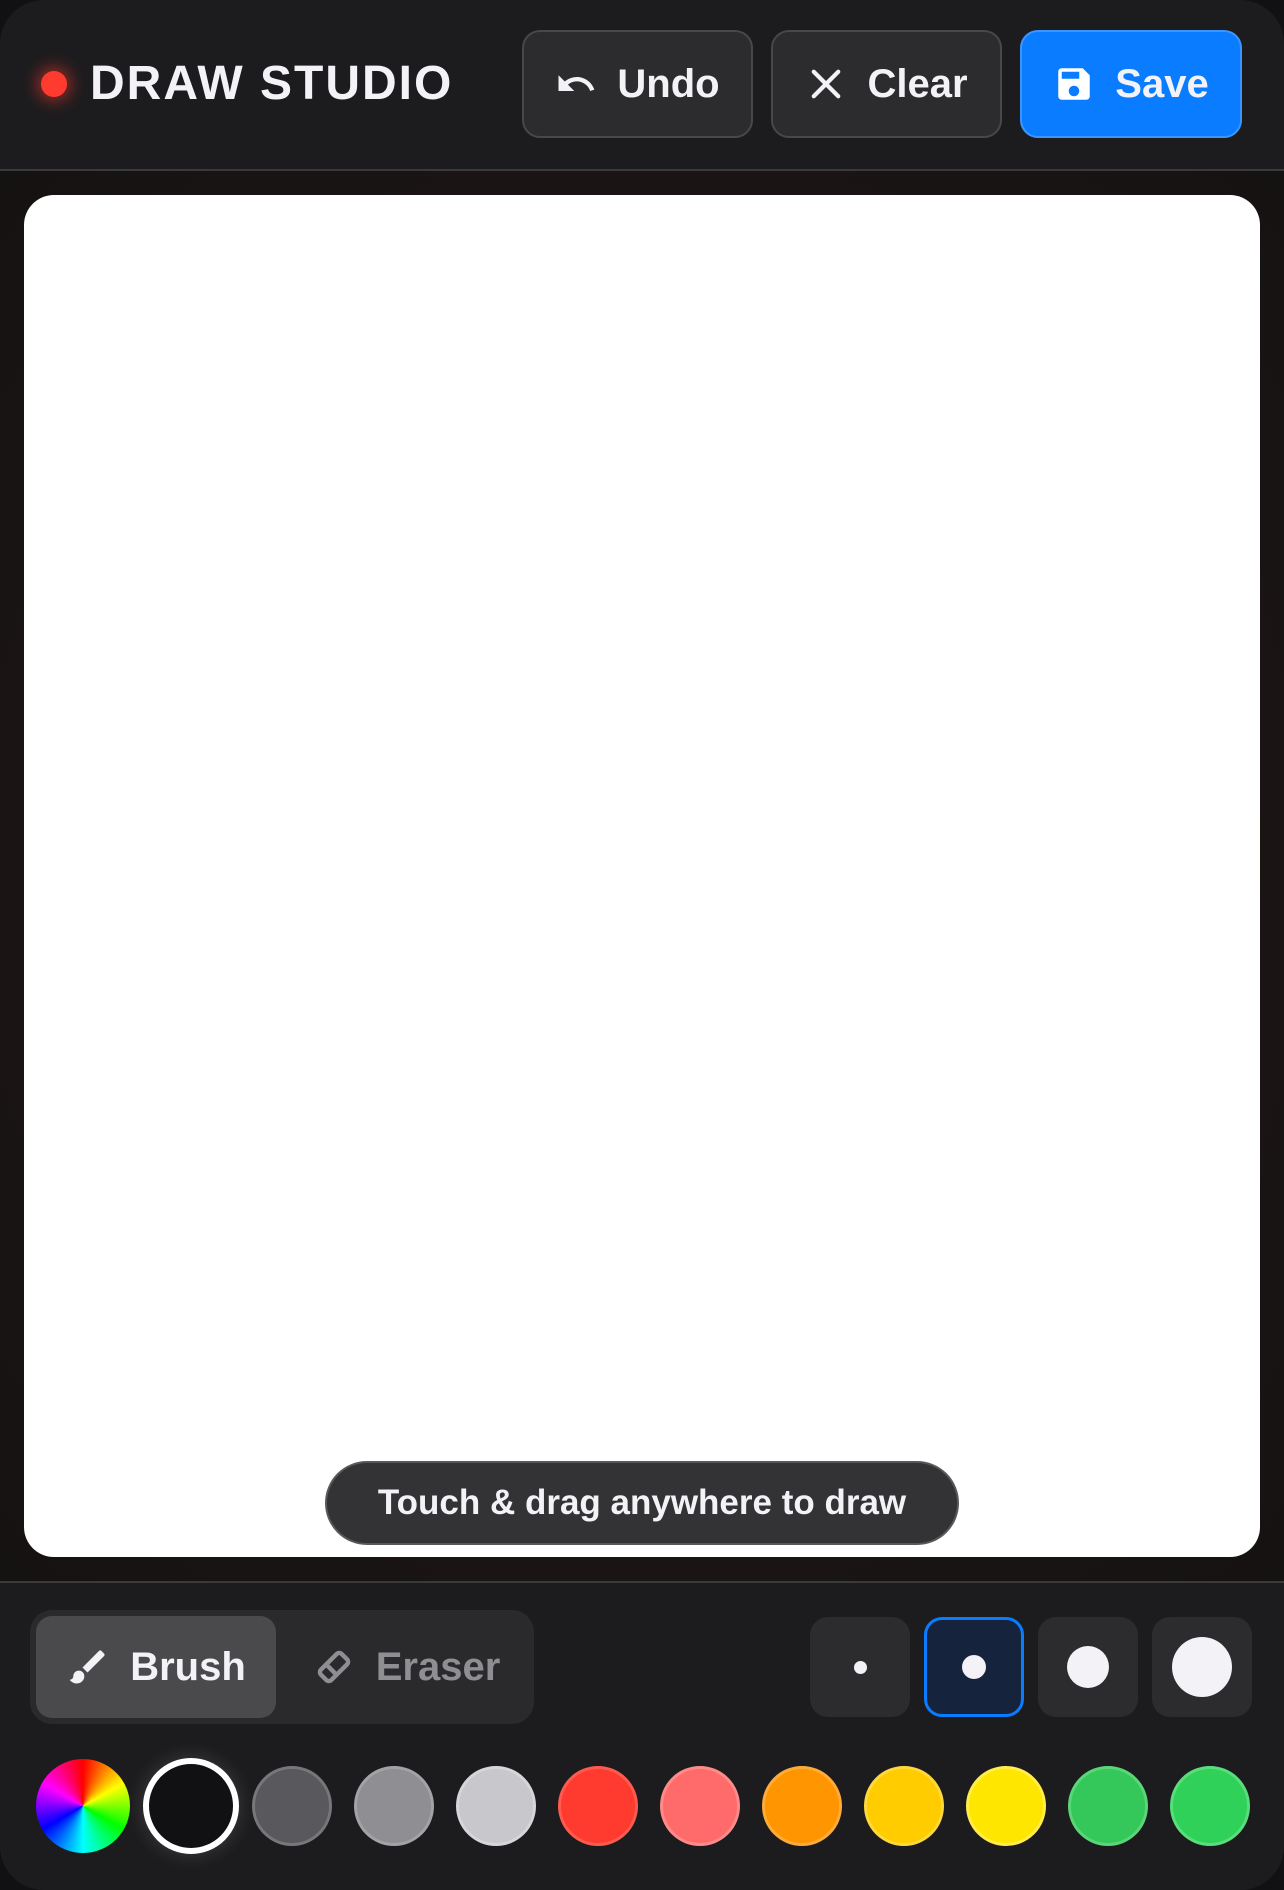 The image size is (1284, 1890). Describe the element at coordinates (904, 1806) in the screenshot. I see `color-swatch-gold` at that location.